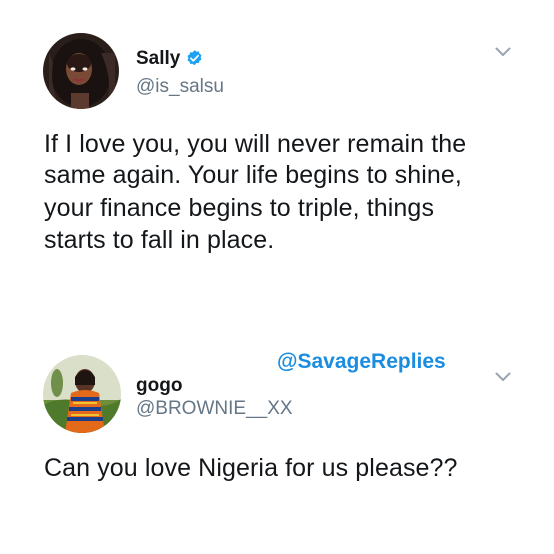  I want to click on watermark: @SavageReplies, so click(361, 361).